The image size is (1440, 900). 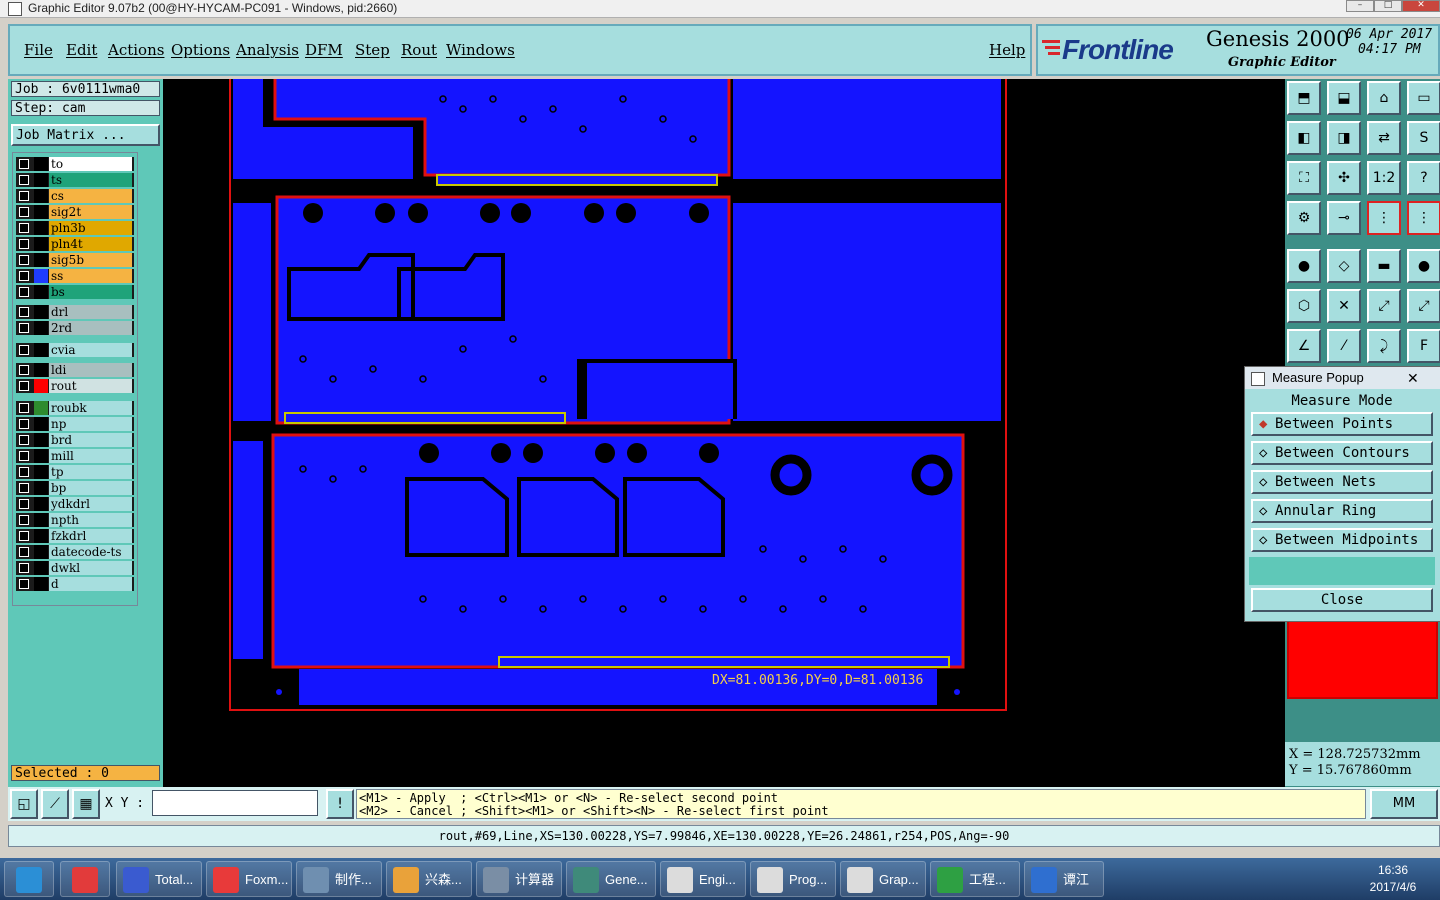 What do you see at coordinates (38, 50) in the screenshot?
I see `menu-file: File` at bounding box center [38, 50].